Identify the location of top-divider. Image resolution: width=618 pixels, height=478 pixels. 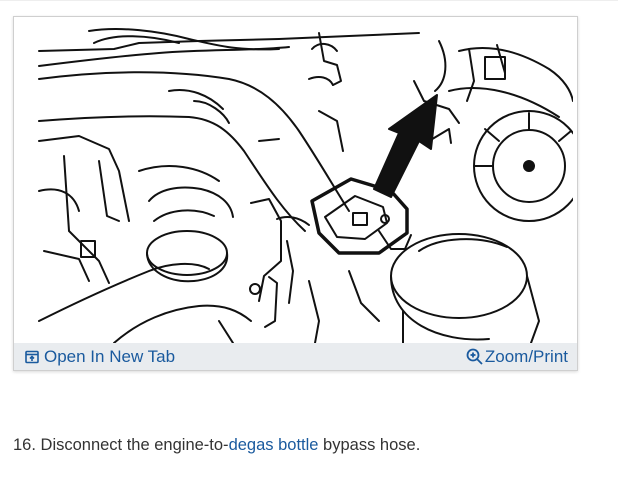
(309, 0).